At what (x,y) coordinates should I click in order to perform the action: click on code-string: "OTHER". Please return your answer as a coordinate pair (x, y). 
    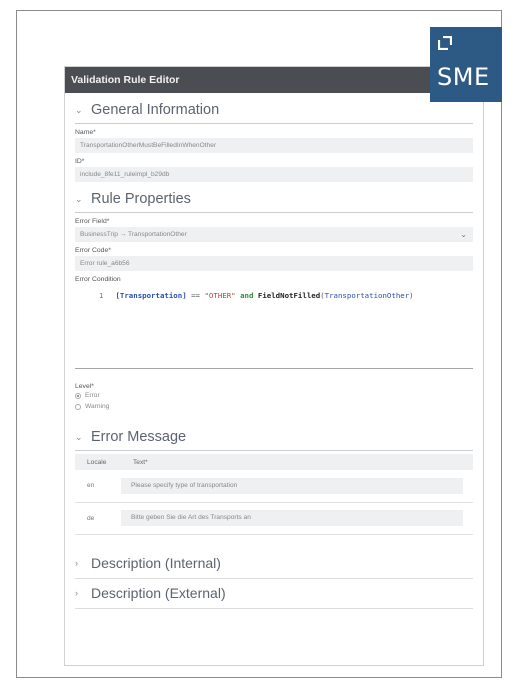
    Looking at the image, I should click on (220, 295).